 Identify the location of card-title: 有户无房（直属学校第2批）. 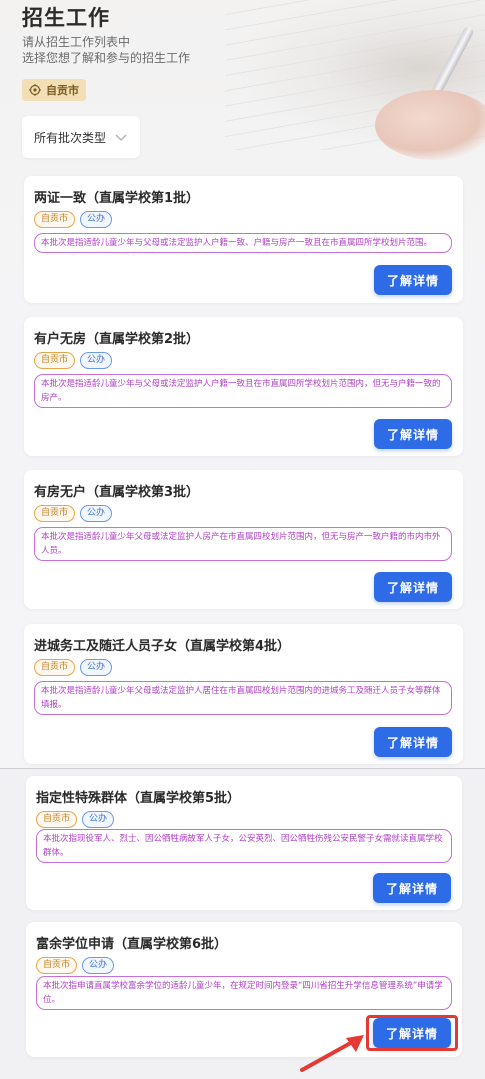
(117, 339).